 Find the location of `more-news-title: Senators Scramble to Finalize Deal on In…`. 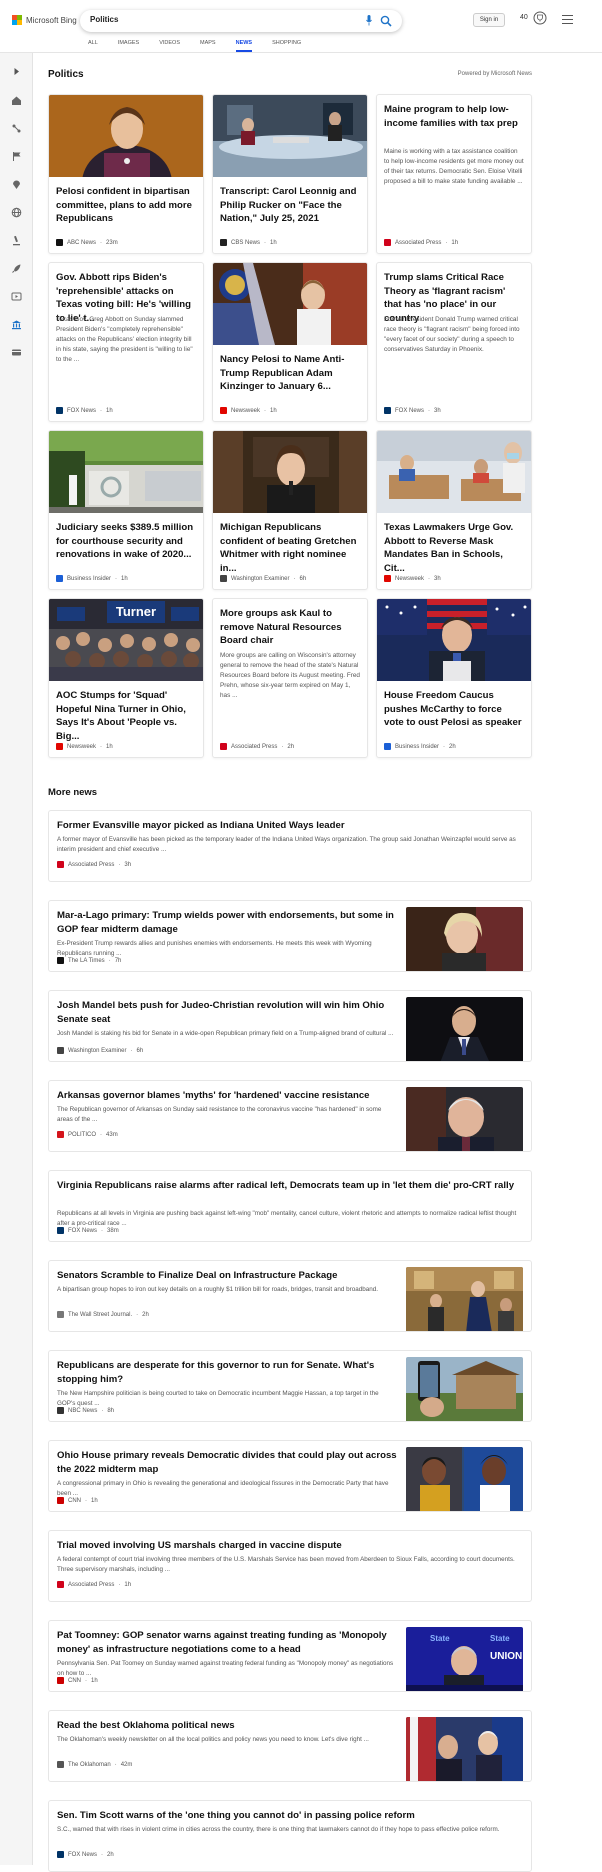

more-news-title: Senators Scramble to Finalize Deal on In… is located at coordinates (227, 1276).